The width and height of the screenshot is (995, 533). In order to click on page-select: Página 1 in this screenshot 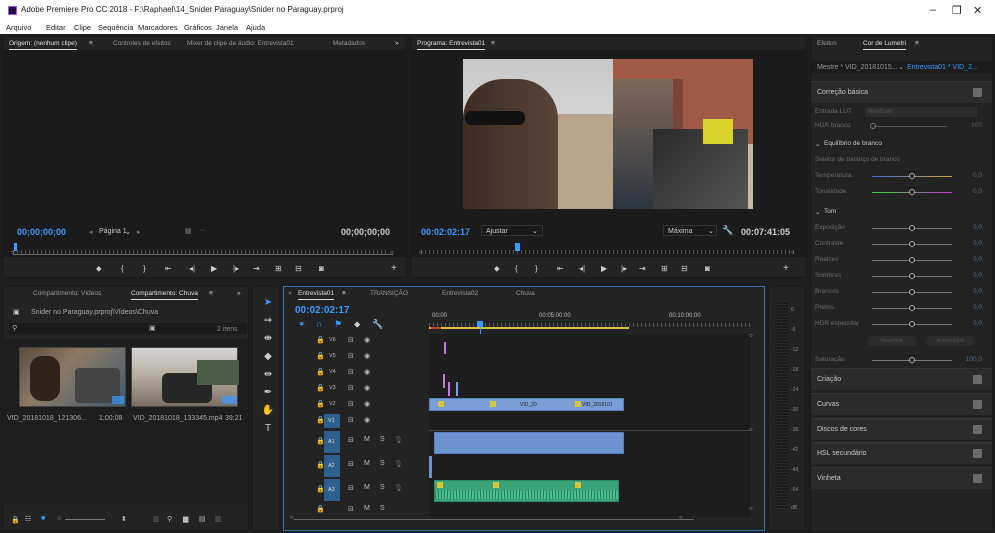, I will do `click(113, 231)`.